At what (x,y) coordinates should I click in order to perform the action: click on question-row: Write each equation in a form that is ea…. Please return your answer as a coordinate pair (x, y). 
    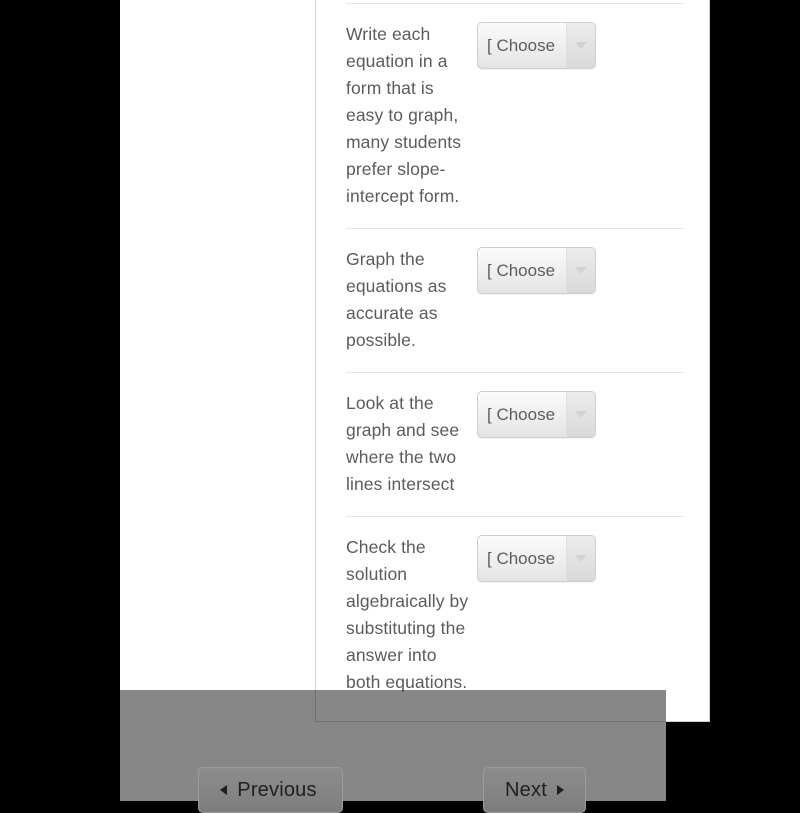
    Looking at the image, I should click on (514, 116).